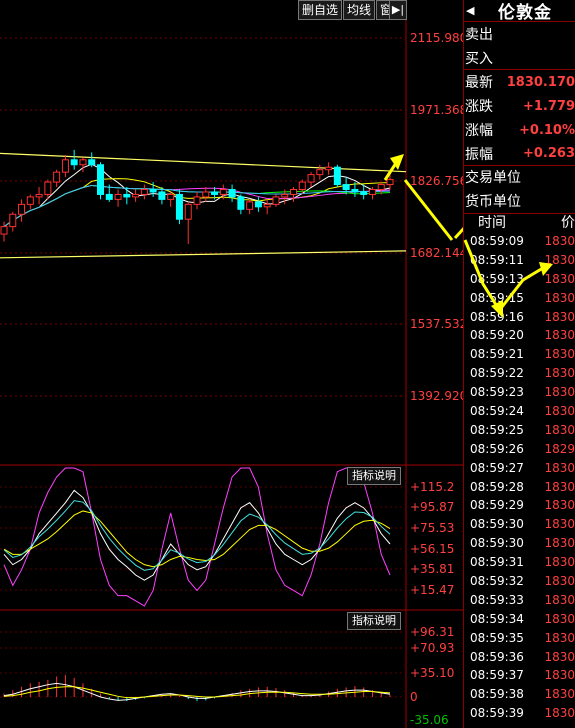 Image resolution: width=575 pixels, height=728 pixels. I want to click on kdj-line-j, so click(197, 537).